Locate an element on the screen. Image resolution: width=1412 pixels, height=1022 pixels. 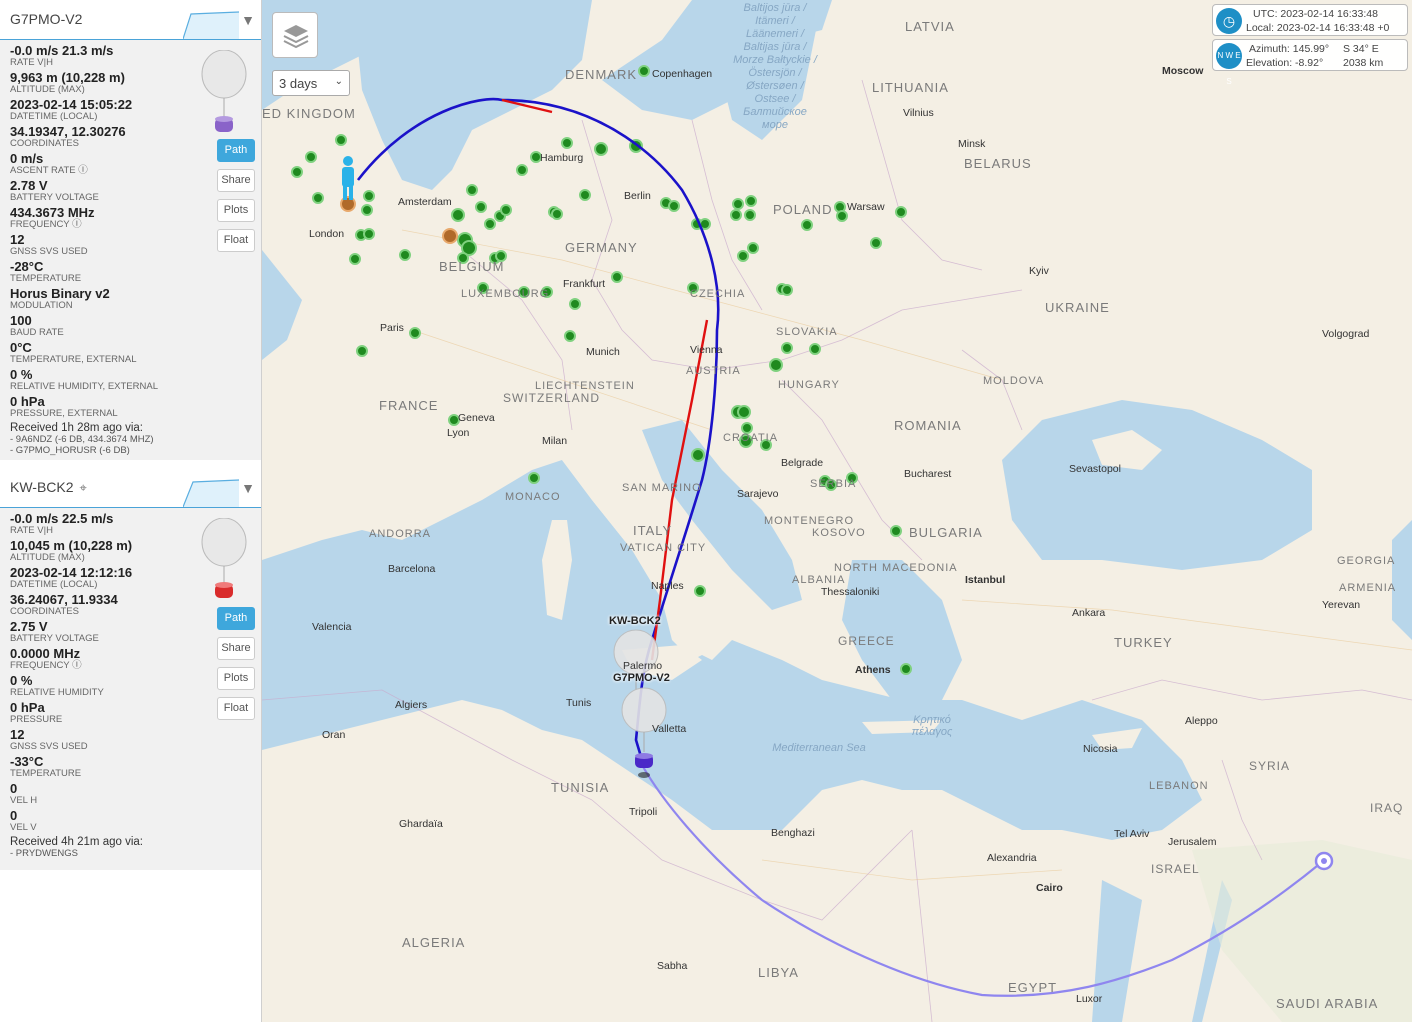
layers-button is located at coordinates (295, 35).